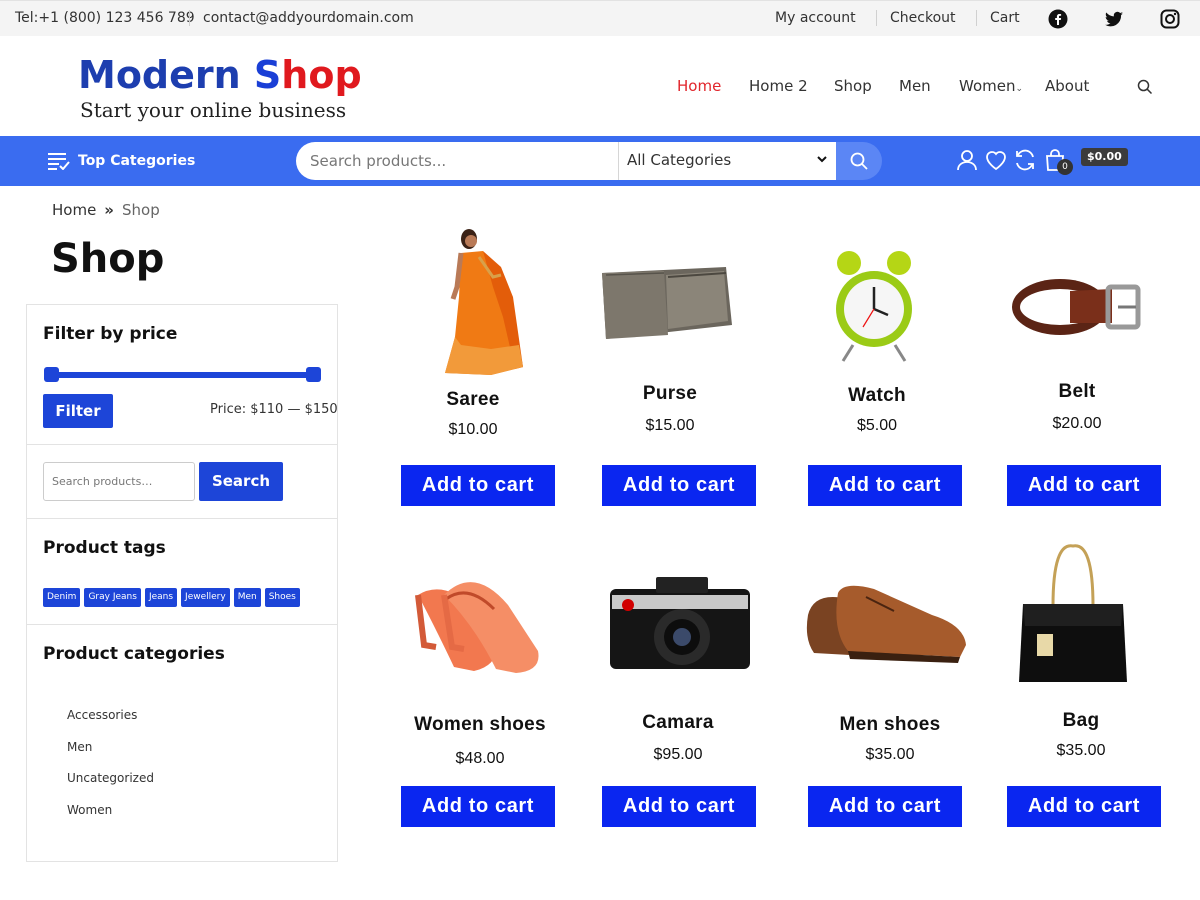  Describe the element at coordinates (480, 725) in the screenshot. I see `product-name: Women shoes` at that location.